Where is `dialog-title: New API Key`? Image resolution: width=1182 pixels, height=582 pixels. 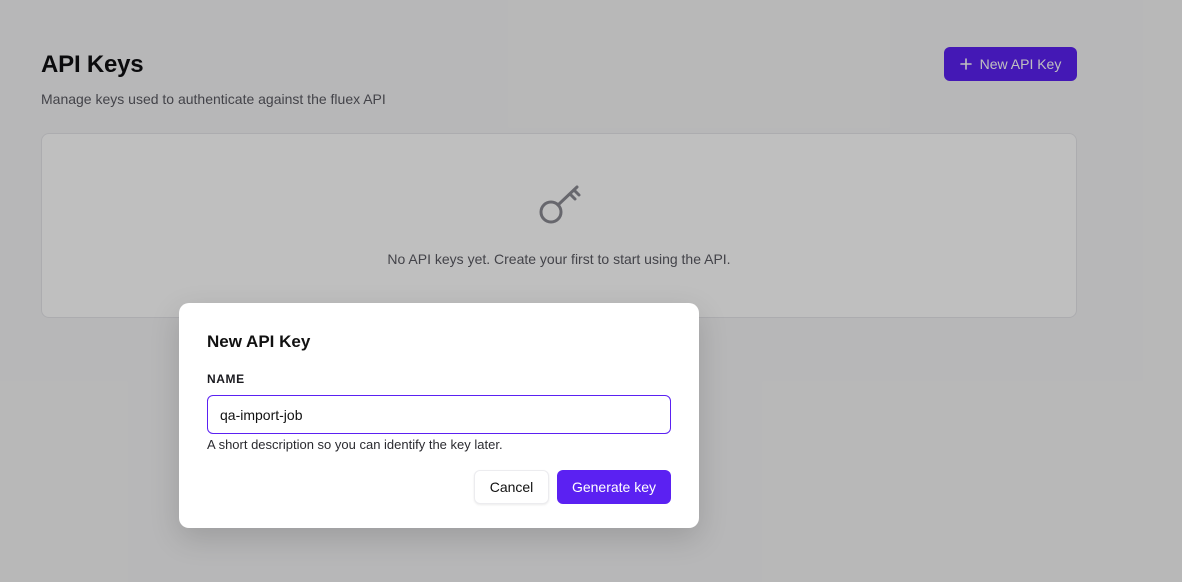
dialog-title: New API Key is located at coordinates (259, 341).